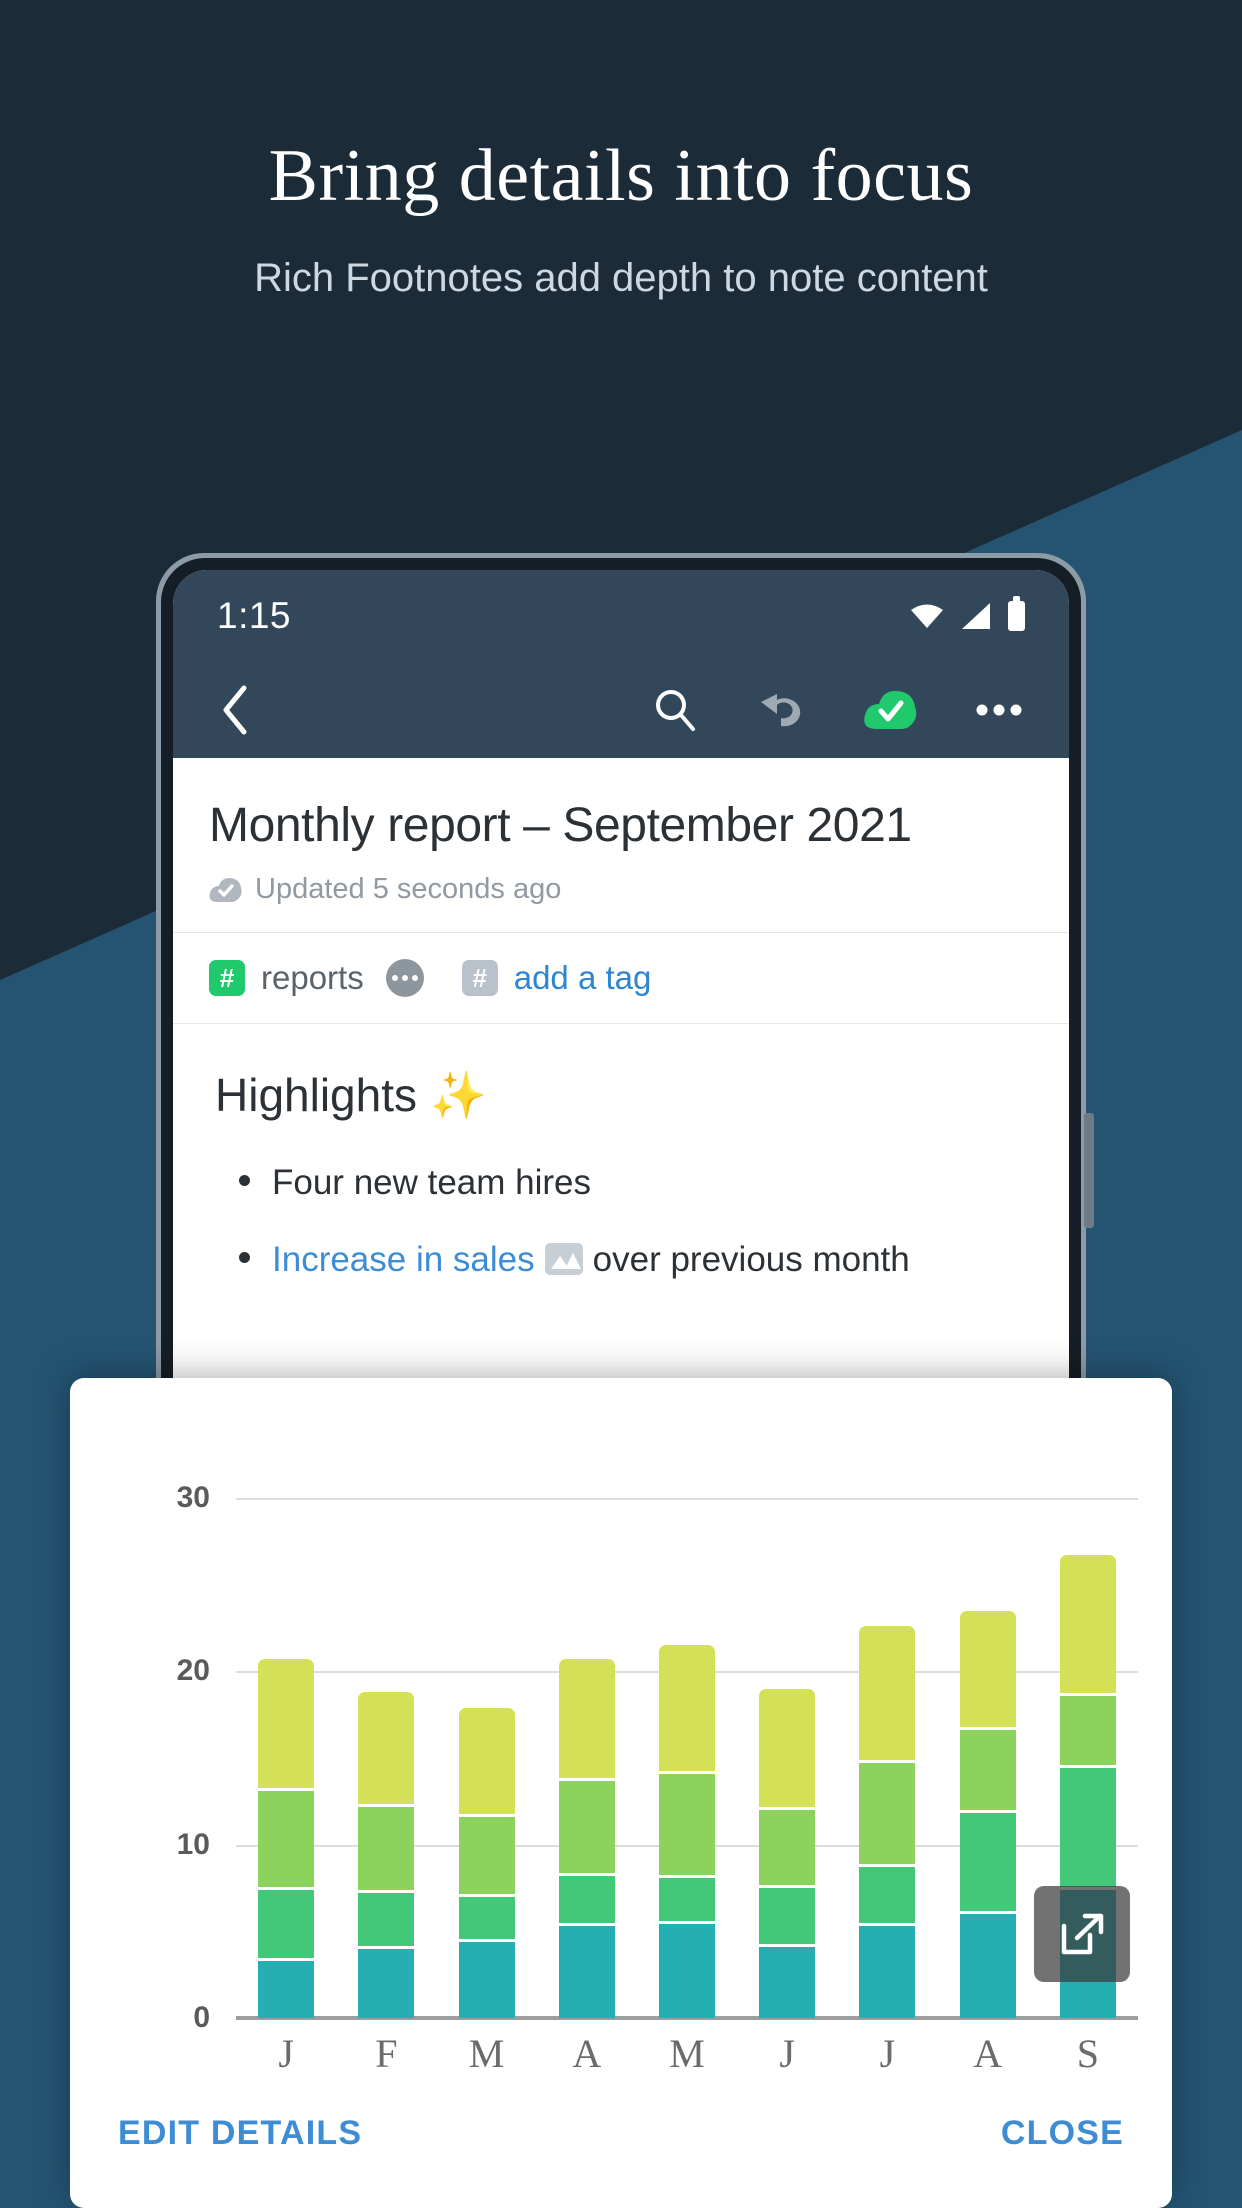  I want to click on tags-row: # reports # add a tag, so click(621, 978).